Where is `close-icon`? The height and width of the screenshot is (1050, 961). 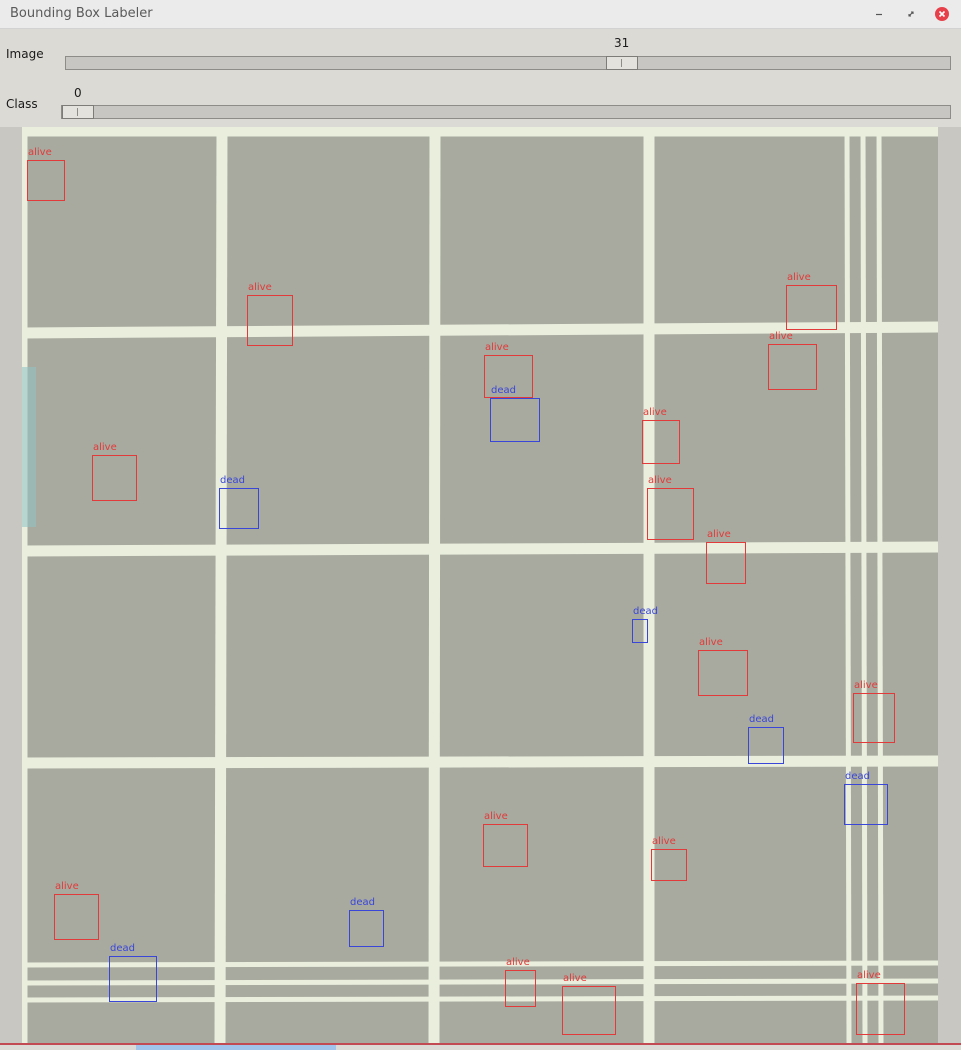 close-icon is located at coordinates (942, 14).